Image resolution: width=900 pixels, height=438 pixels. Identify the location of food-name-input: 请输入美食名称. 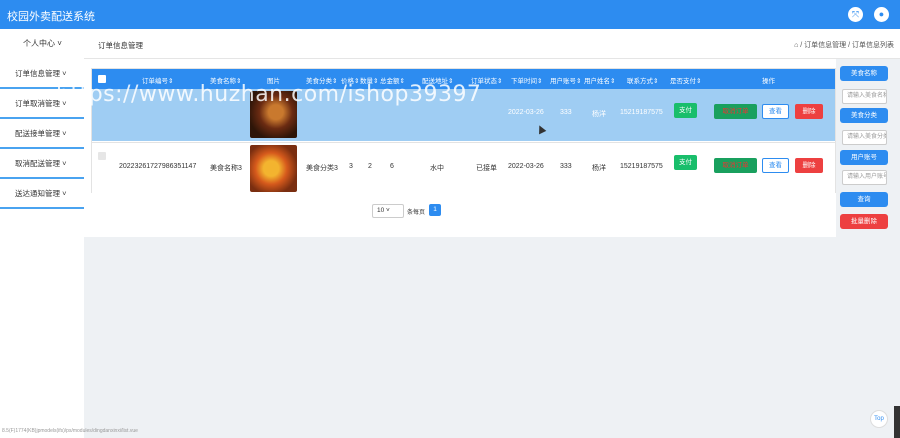
(864, 96).